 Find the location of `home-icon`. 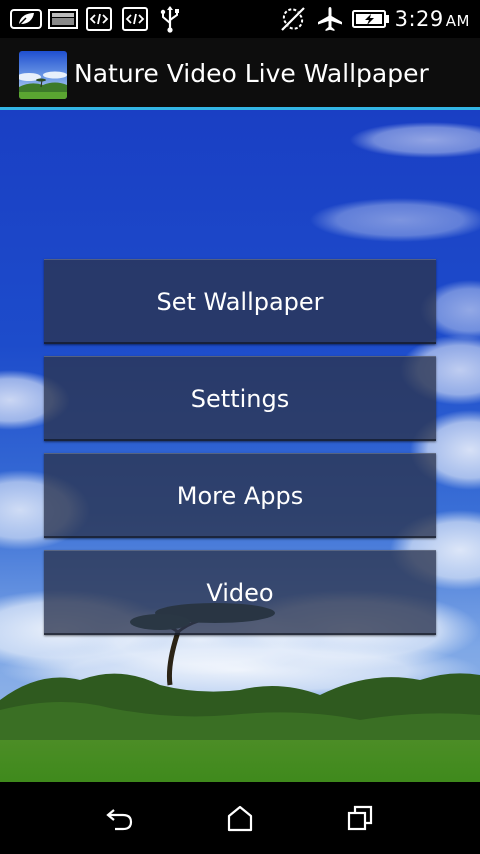

home-icon is located at coordinates (240, 818).